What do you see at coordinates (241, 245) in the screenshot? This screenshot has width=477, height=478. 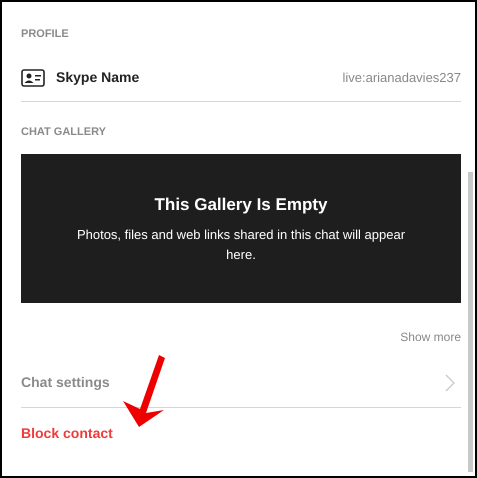 I see `gallery-empty-message: Photos, files and web links shared in this chat will appear here.` at bounding box center [241, 245].